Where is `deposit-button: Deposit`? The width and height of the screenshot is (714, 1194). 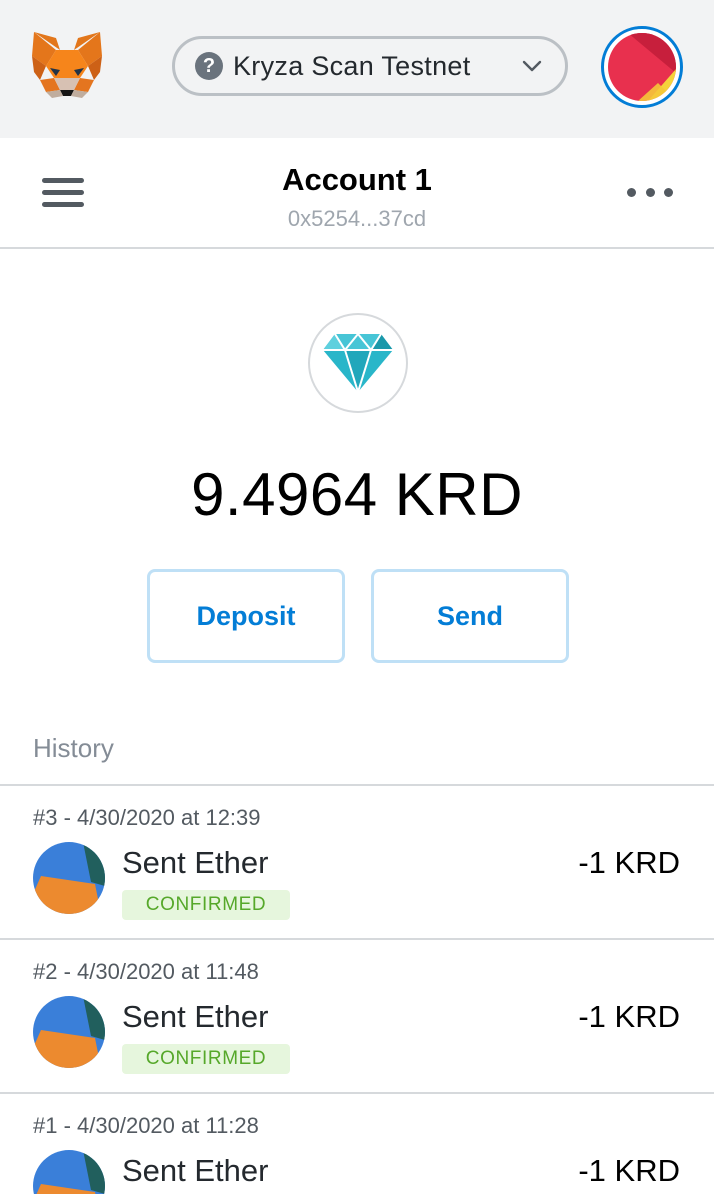 deposit-button: Deposit is located at coordinates (246, 616).